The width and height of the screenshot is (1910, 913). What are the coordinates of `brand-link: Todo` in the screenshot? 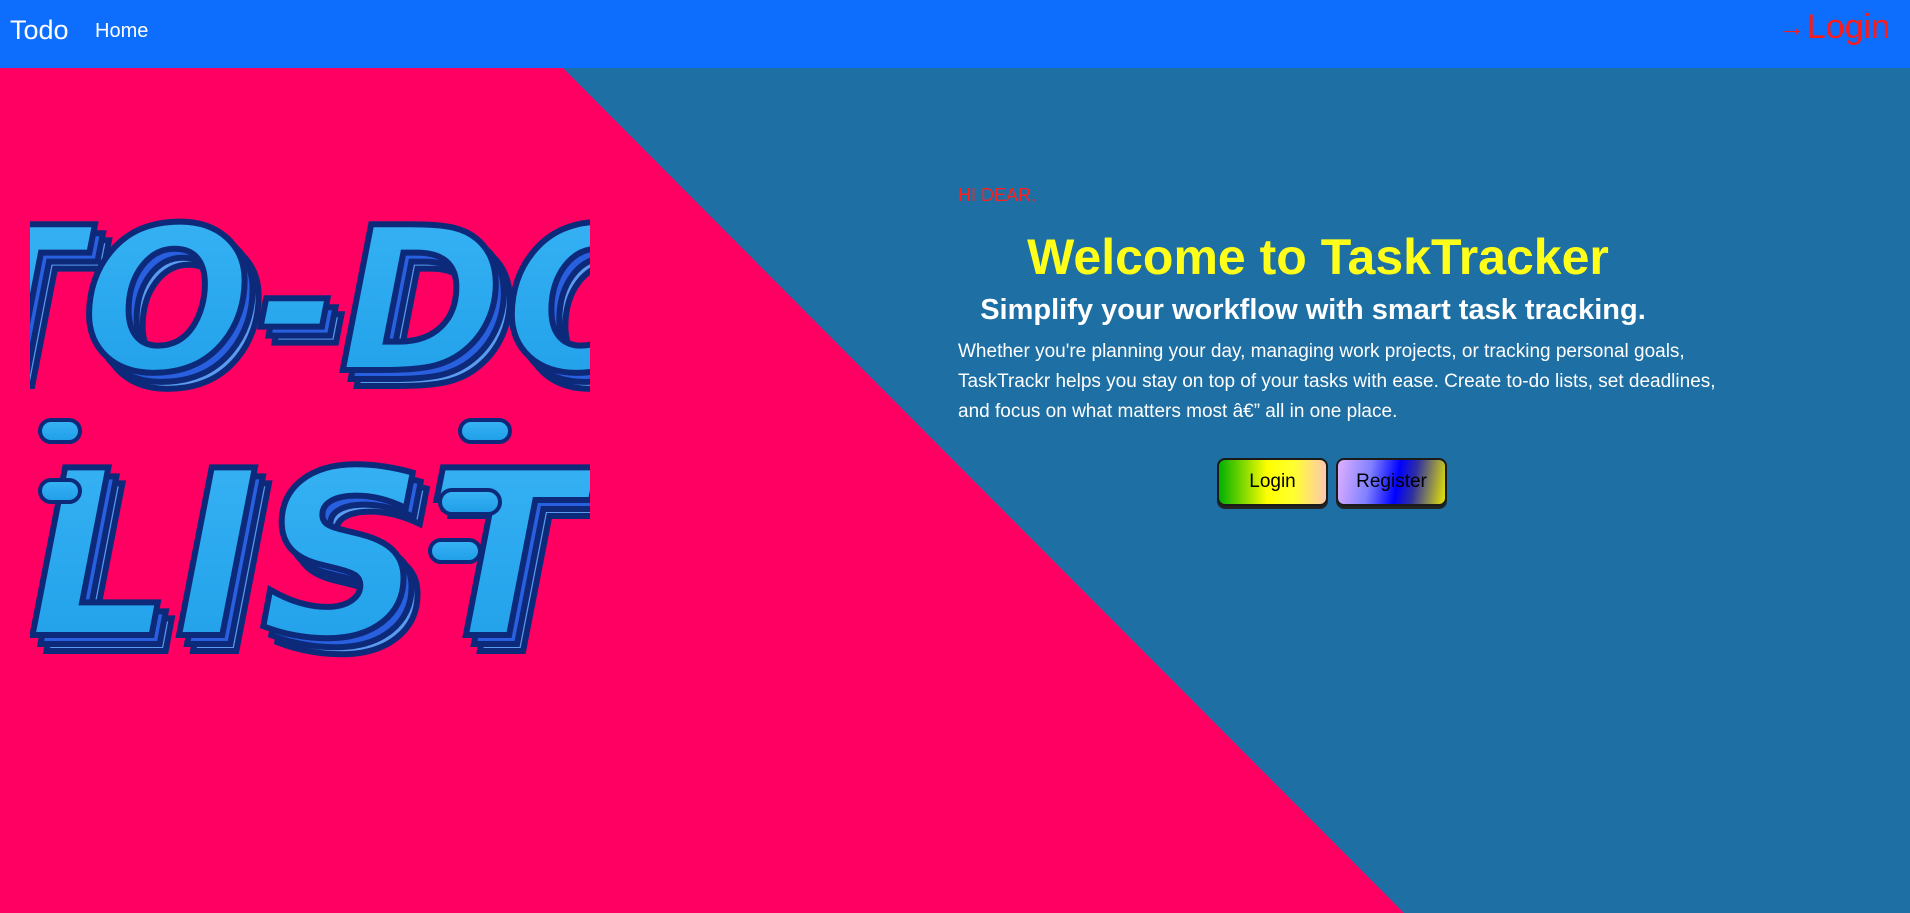 It's located at (39, 30).